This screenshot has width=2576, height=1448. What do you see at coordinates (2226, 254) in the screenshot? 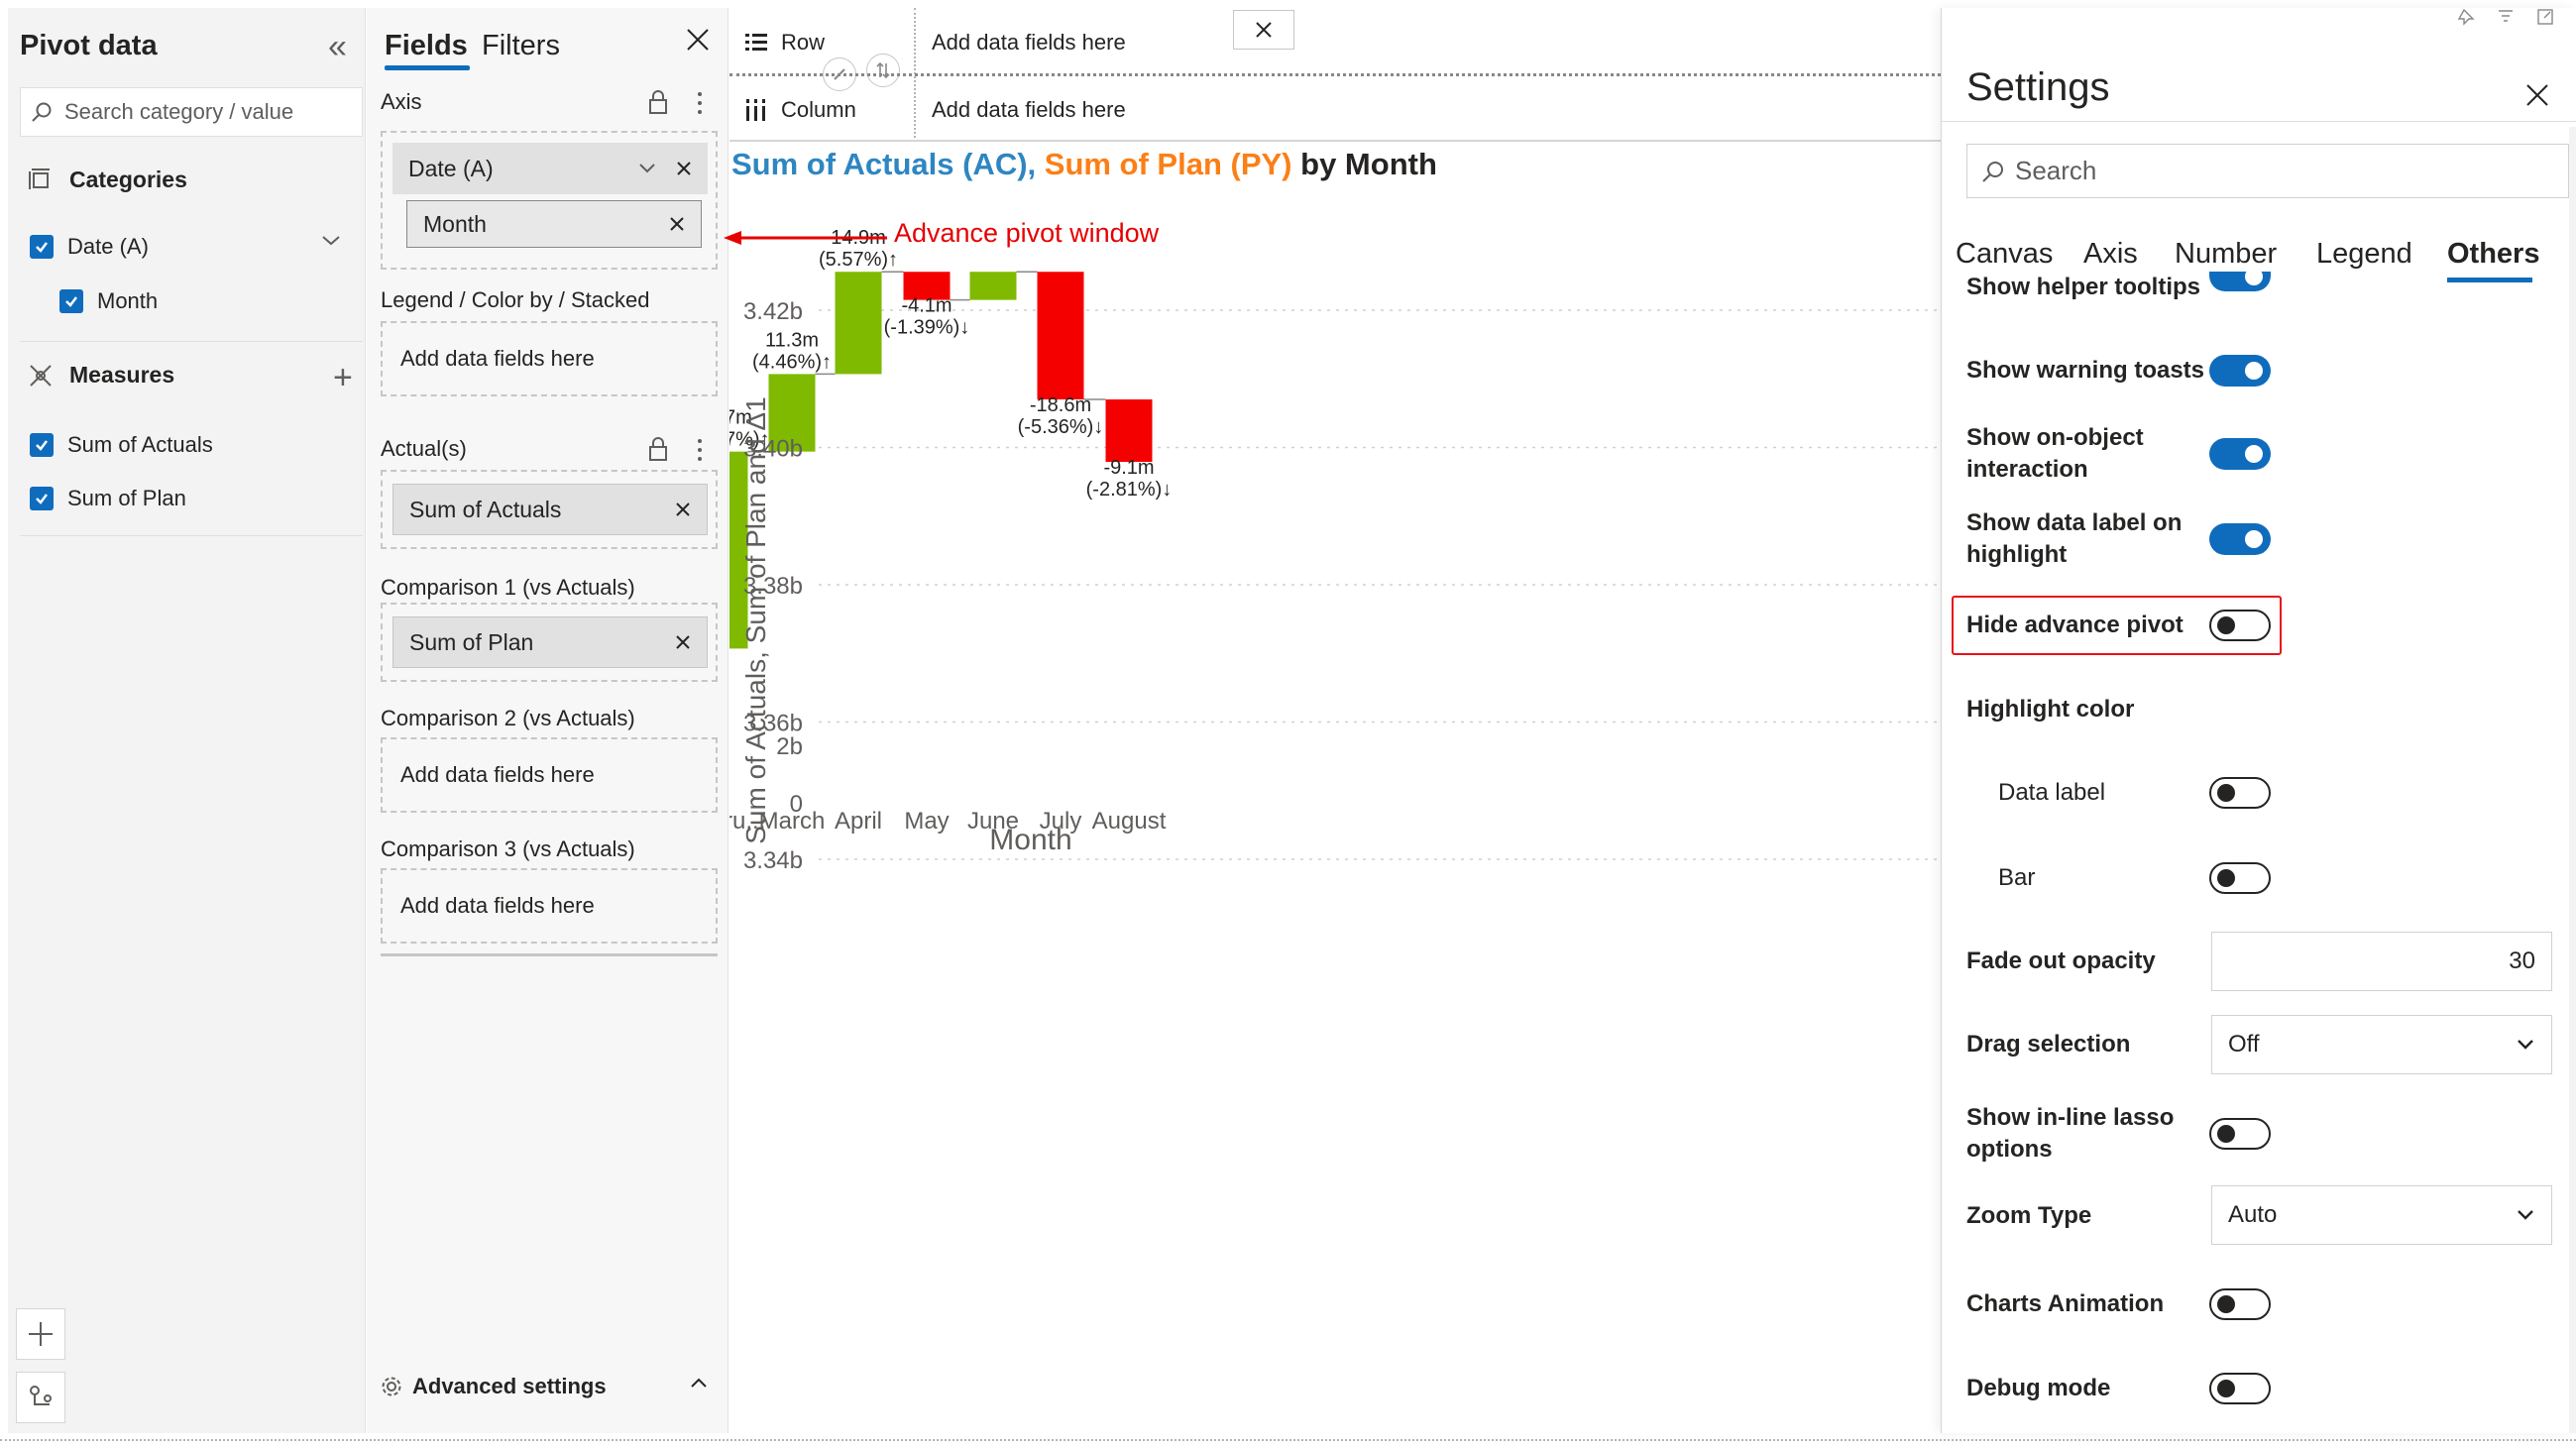
I see `tab-number: Number` at bounding box center [2226, 254].